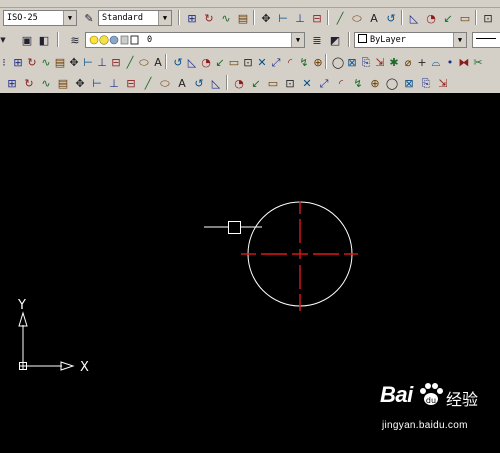 The height and width of the screenshot is (453, 500). What do you see at coordinates (89, 18) in the screenshot?
I see `text-style-icon: ✎` at bounding box center [89, 18].